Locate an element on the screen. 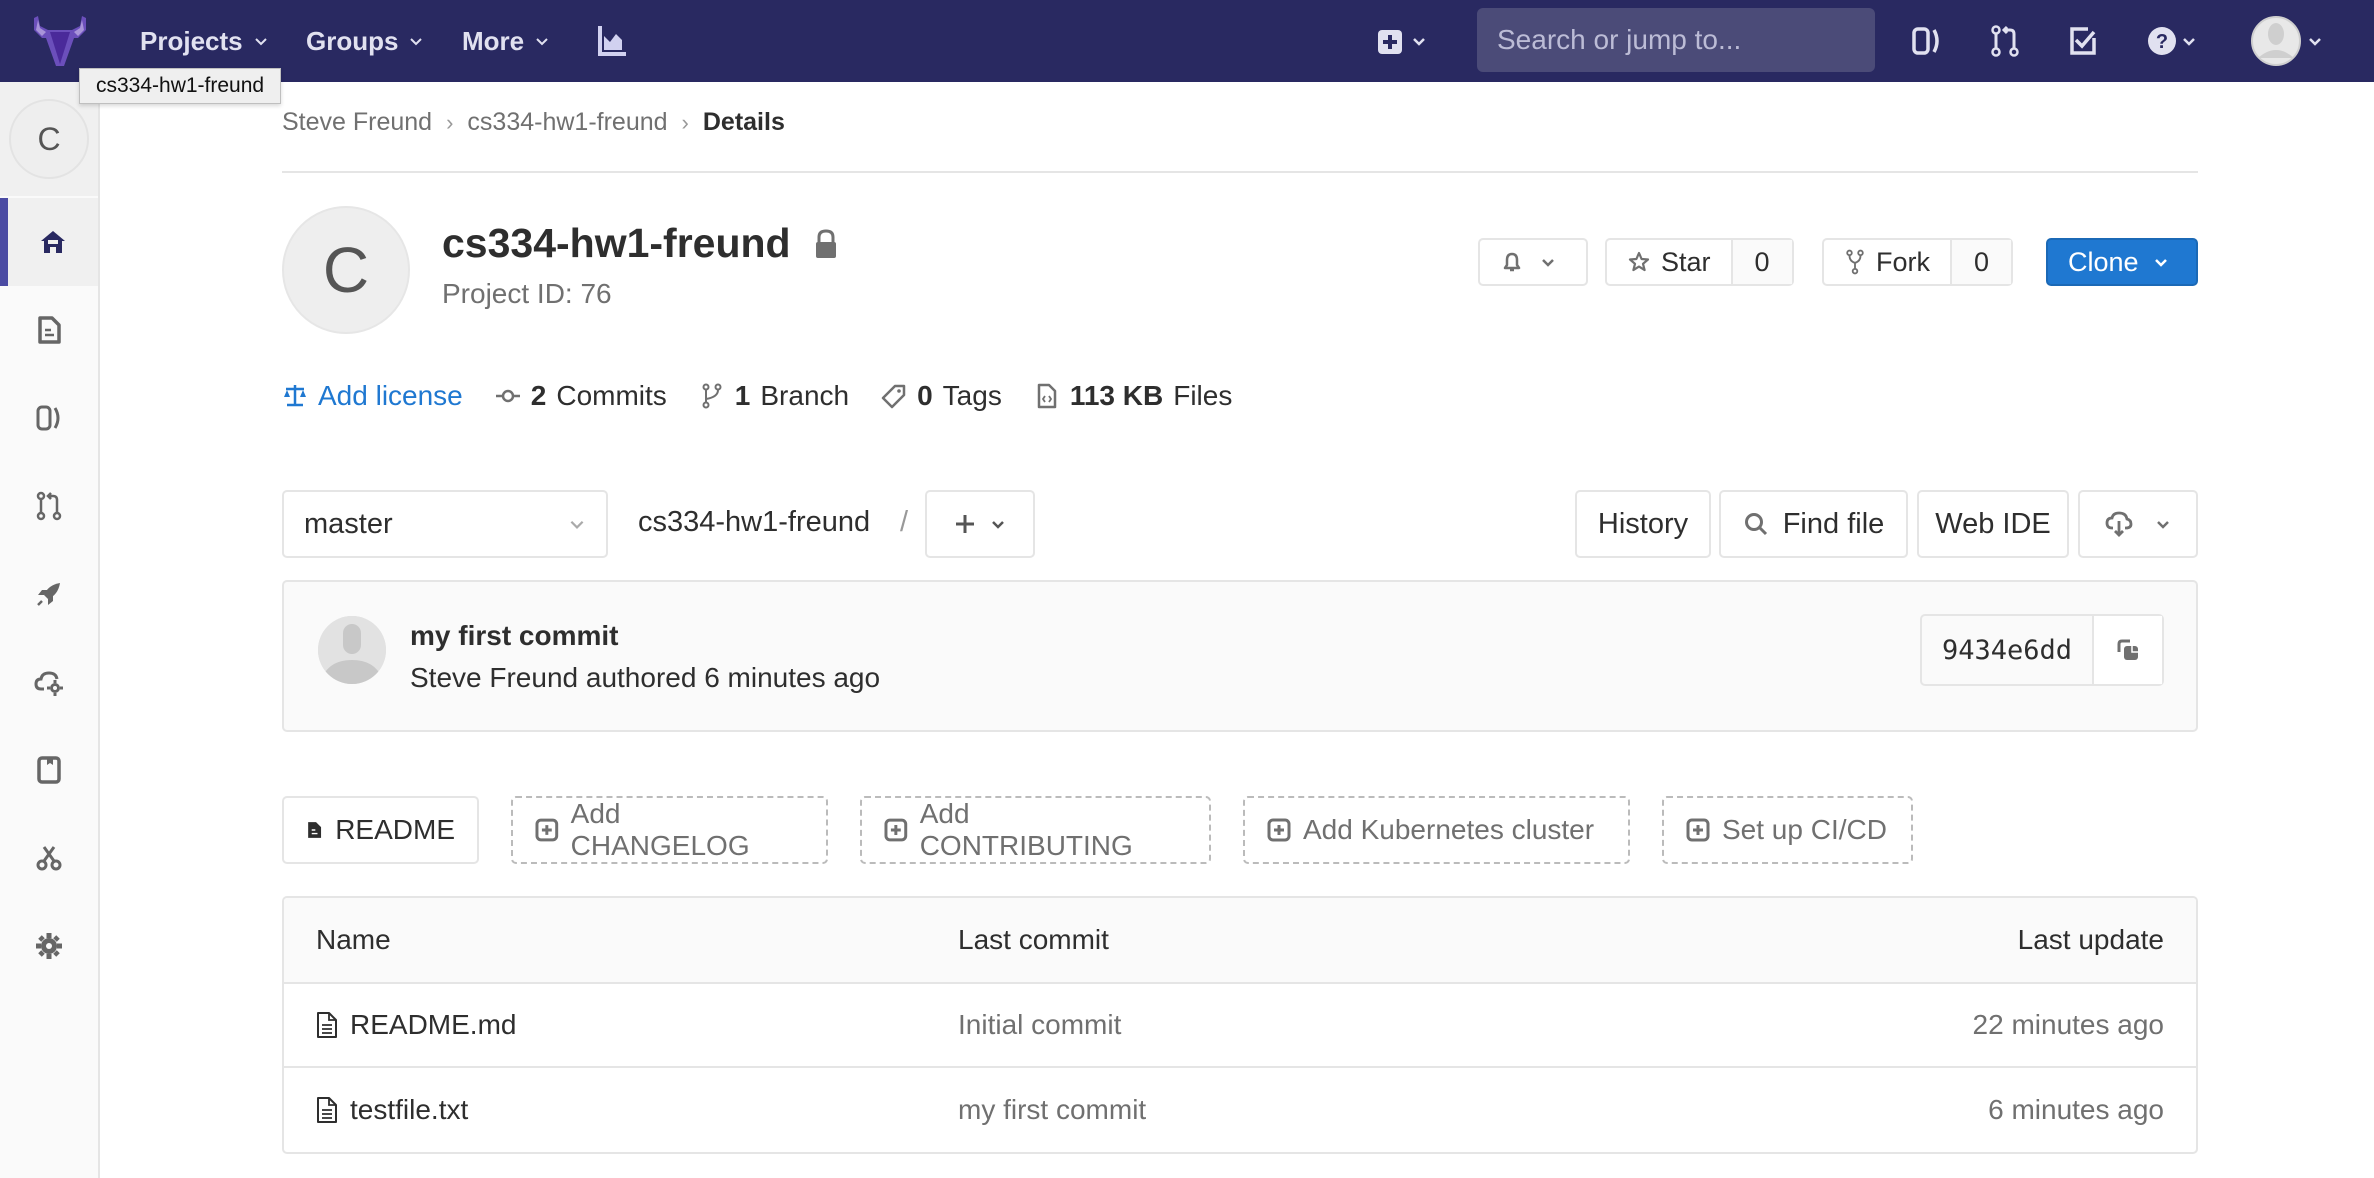 This screenshot has width=2374, height=1178. add-changelog-label: Add CHANGELOG is located at coordinates (660, 829).